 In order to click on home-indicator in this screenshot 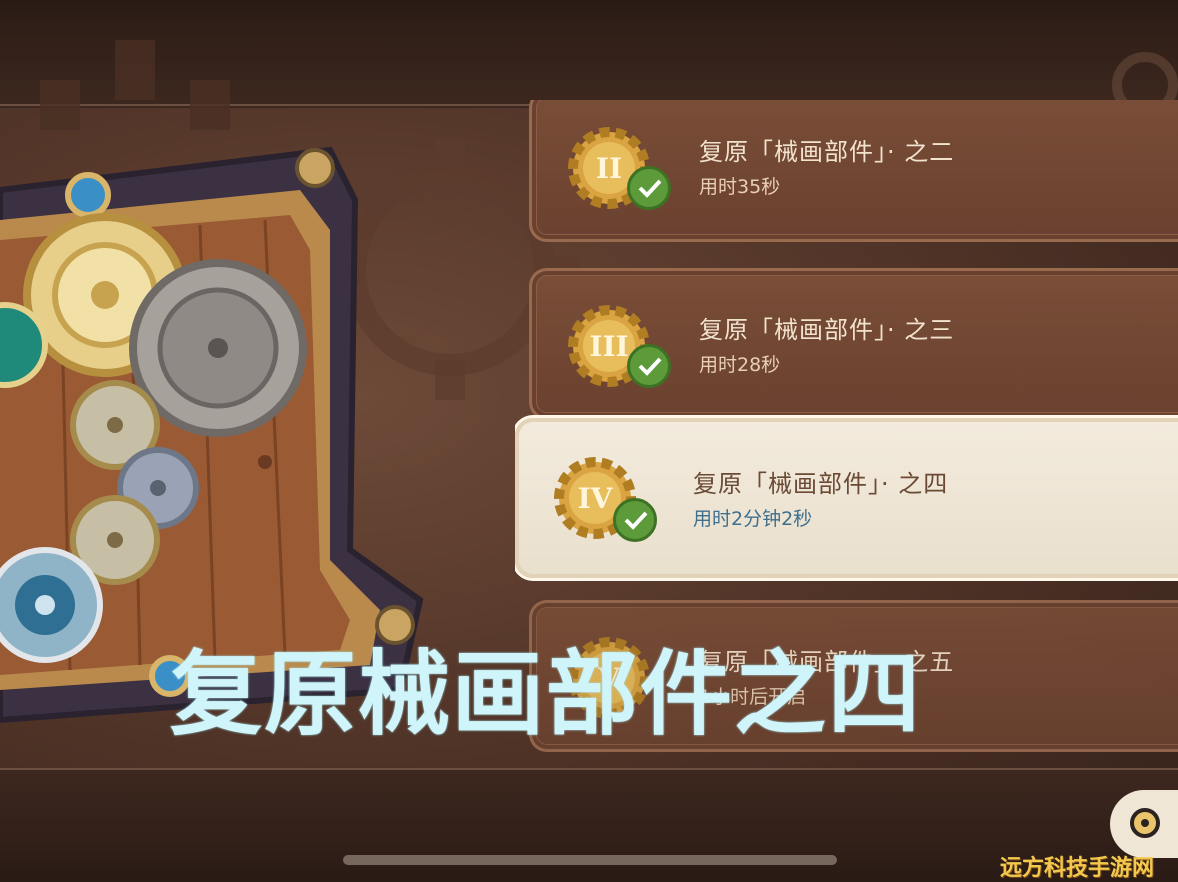, I will do `click(590, 860)`.